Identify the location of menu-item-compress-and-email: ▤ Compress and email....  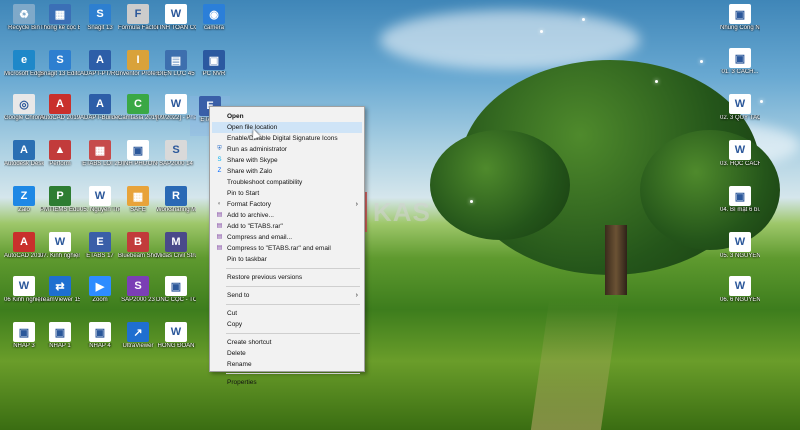
(287, 237).